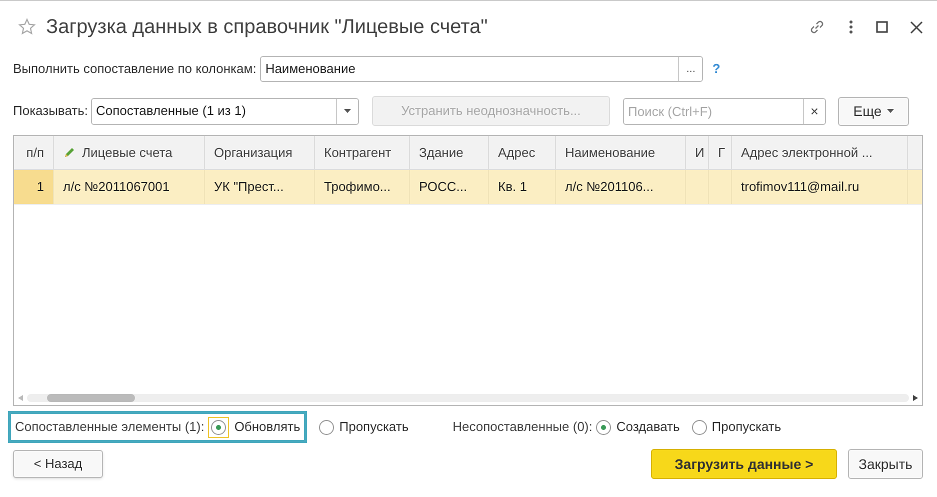 The image size is (937, 497). Describe the element at coordinates (109, 427) in the screenshot. I see `group-label: Сопоставленные элементы (1):` at that location.